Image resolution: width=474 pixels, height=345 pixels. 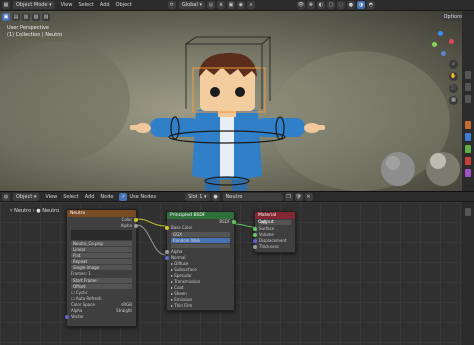 I want to click on alpha-output-socket, so click(x=136, y=226).